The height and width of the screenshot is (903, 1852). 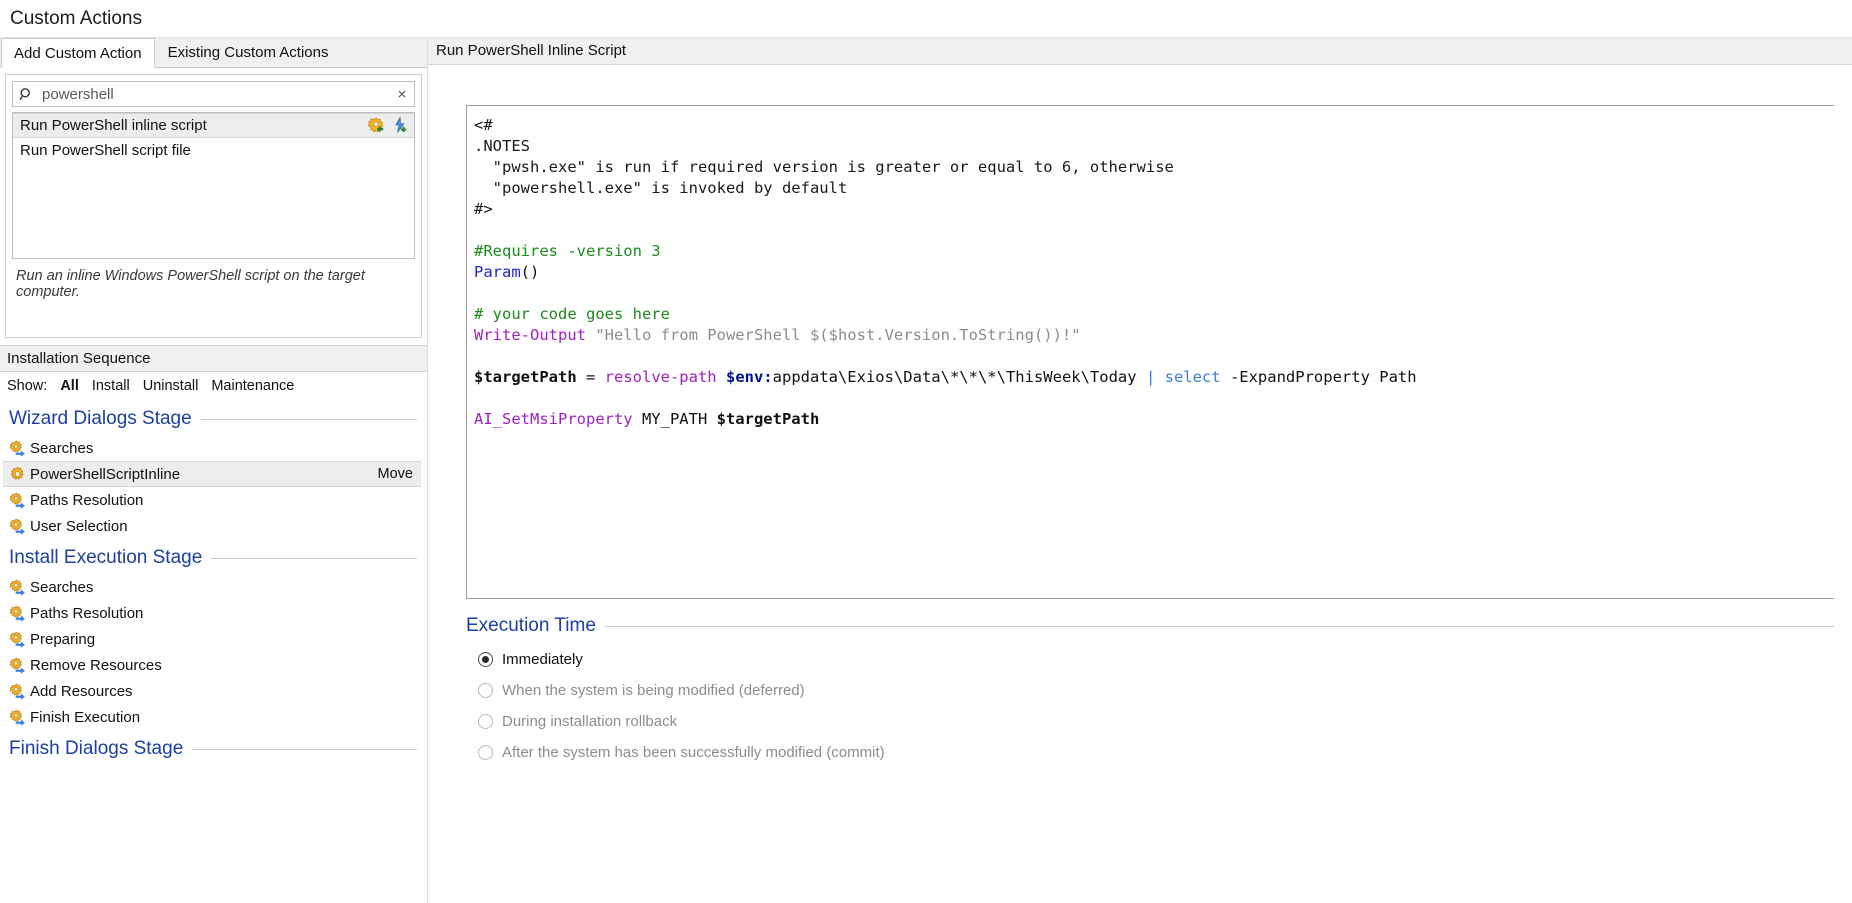 I want to click on code-token: <#, so click(x=483, y=125).